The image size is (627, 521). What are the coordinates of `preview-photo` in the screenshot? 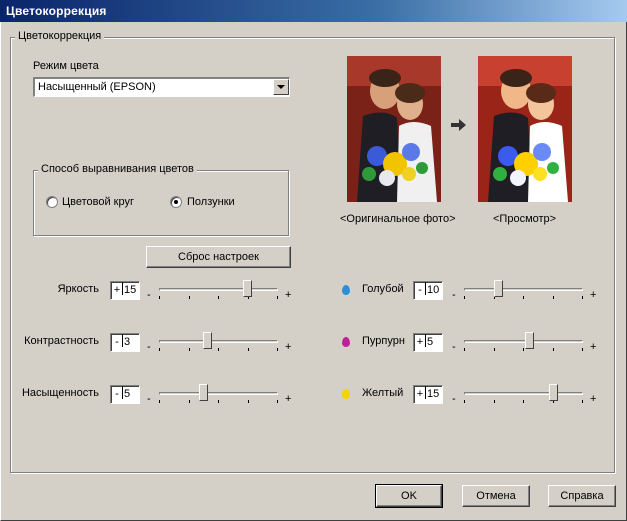 It's located at (525, 129).